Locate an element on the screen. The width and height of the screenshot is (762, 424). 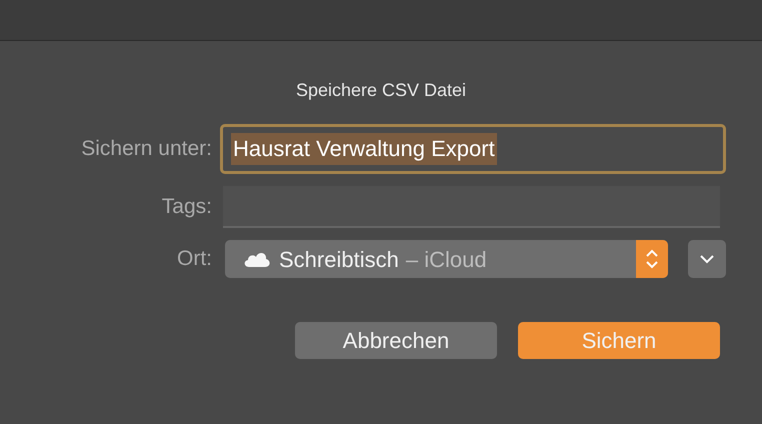
expand-button is located at coordinates (707, 259).